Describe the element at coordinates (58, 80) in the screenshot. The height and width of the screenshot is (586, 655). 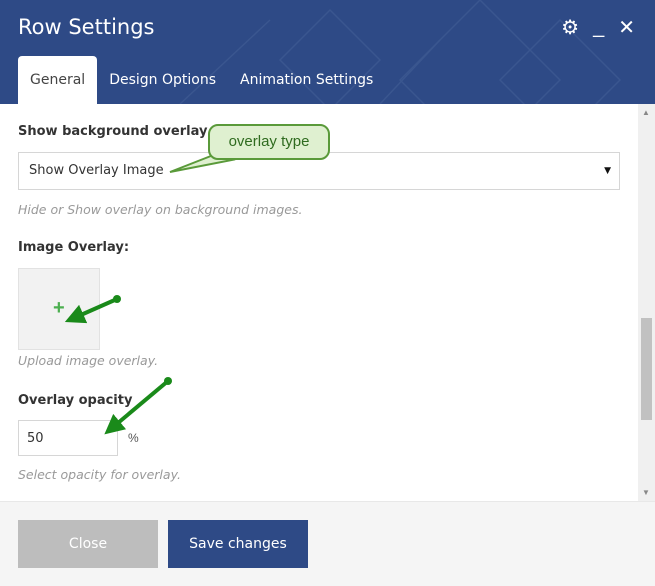
I see `tab-general: General` at that location.